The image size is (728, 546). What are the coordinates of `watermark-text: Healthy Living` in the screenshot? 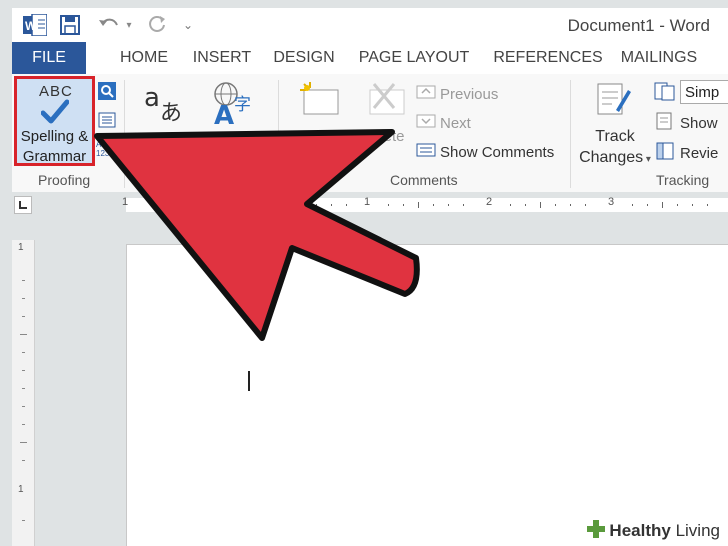 It's located at (664, 530).